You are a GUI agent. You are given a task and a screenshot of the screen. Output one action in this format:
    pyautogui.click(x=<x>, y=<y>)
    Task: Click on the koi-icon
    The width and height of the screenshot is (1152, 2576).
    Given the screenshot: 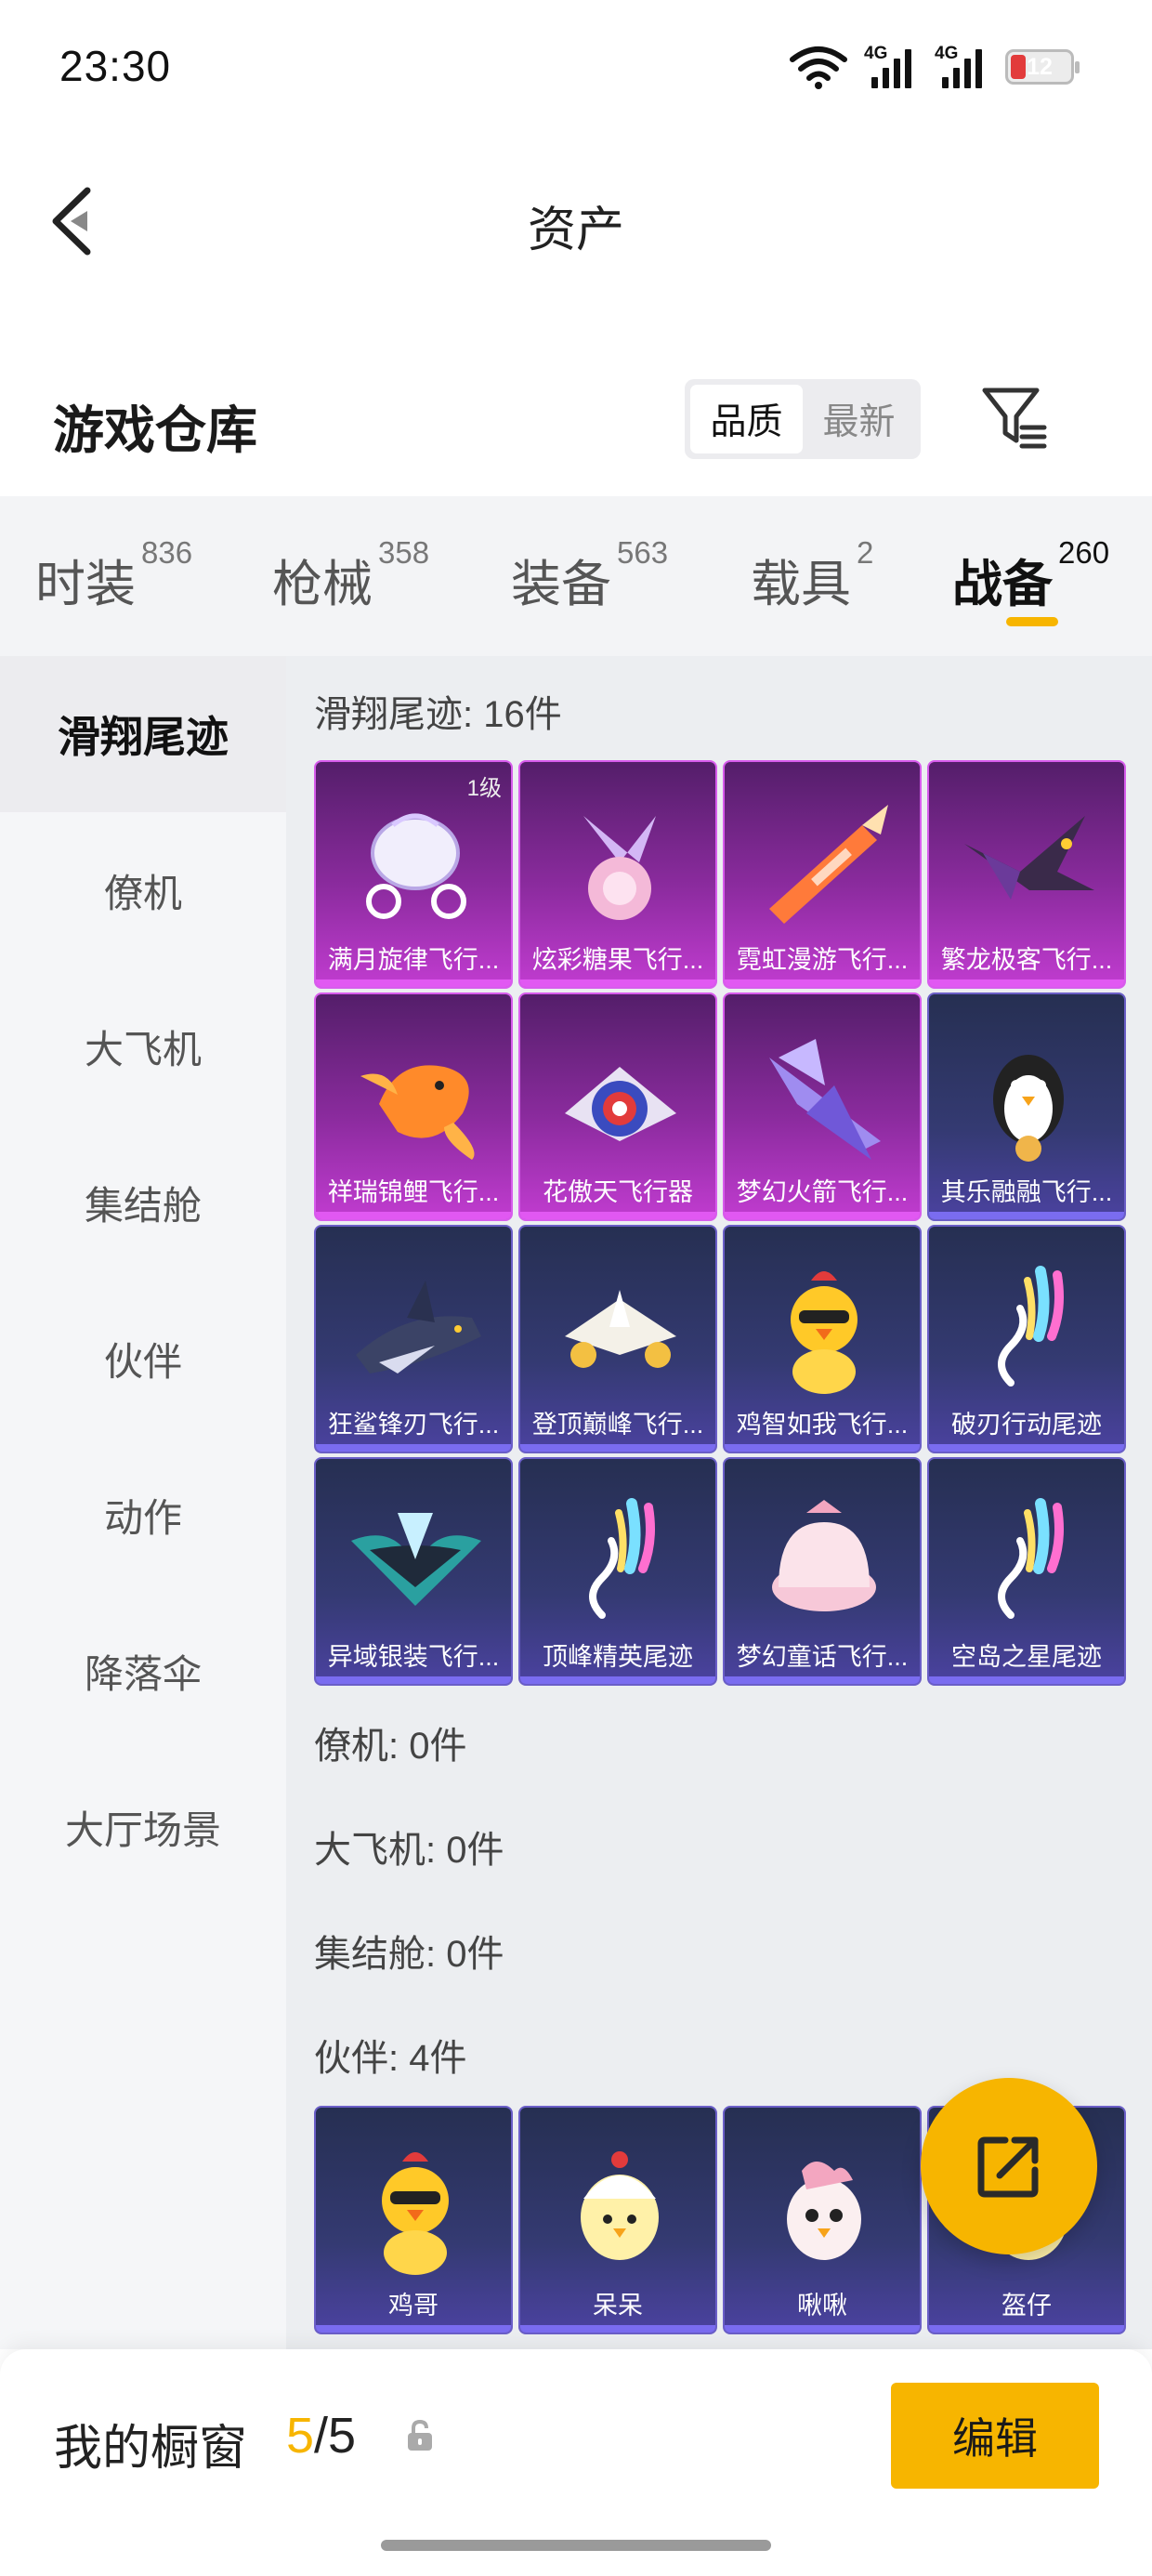 What is the action you would take?
    pyautogui.click(x=415, y=1093)
    